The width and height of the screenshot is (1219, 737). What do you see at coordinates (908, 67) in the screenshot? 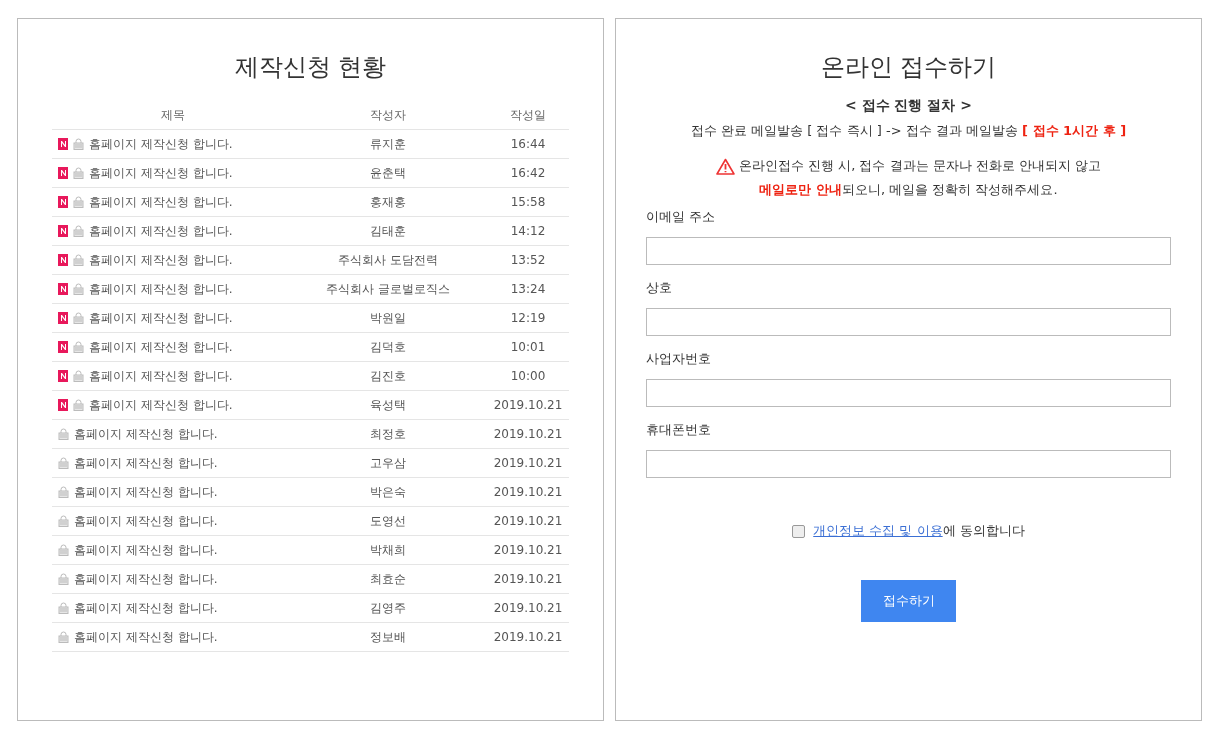
I see `panel-title: 온라인 접수하기` at bounding box center [908, 67].